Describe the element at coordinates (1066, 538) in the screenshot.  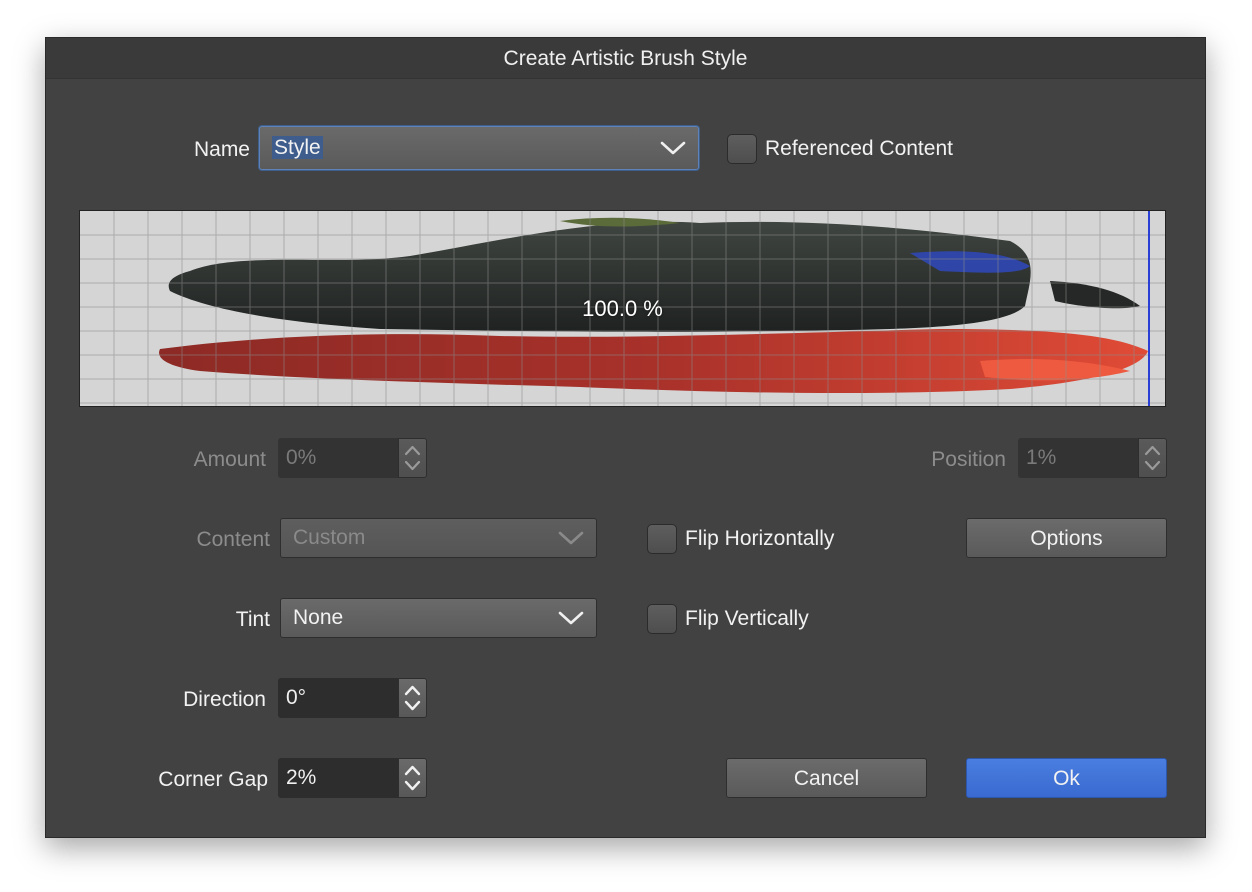
I see `options-button: Options` at that location.